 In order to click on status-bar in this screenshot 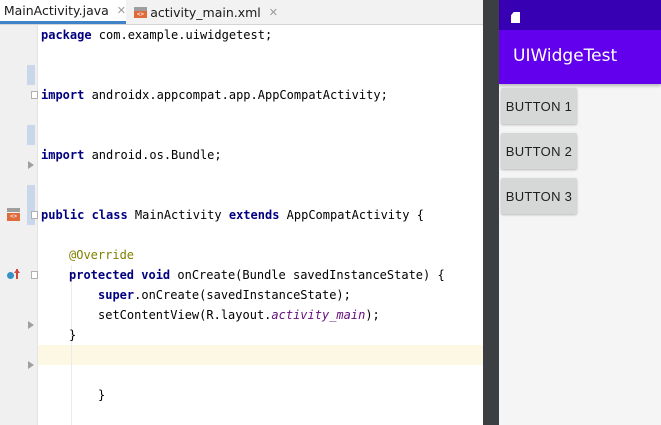, I will do `click(580, 15)`.